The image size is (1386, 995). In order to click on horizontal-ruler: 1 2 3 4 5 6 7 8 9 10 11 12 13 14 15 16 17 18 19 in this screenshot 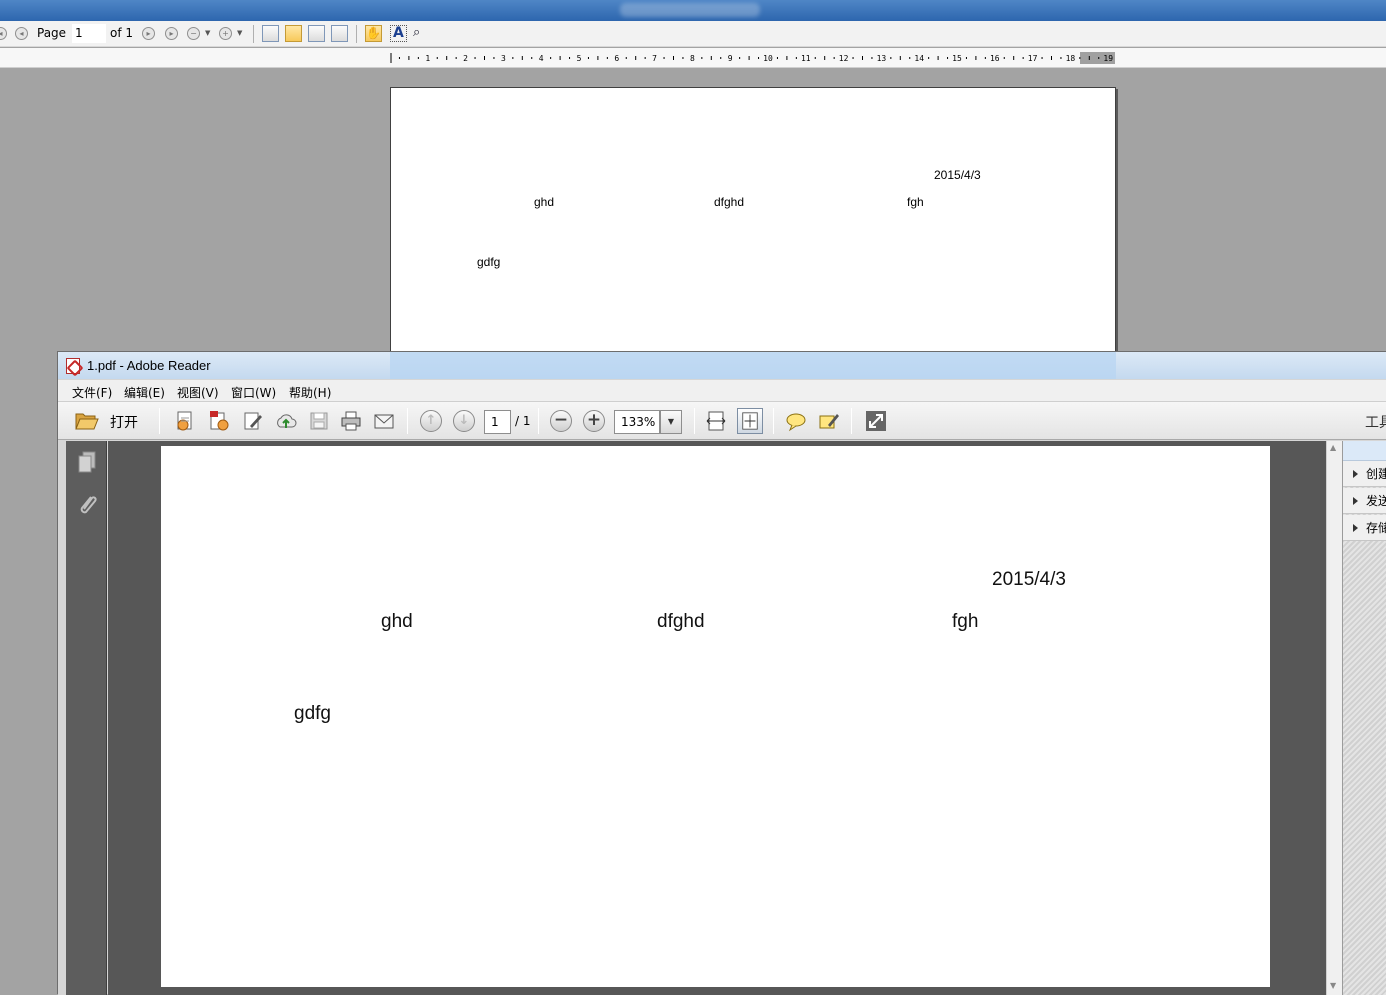, I will do `click(752, 58)`.